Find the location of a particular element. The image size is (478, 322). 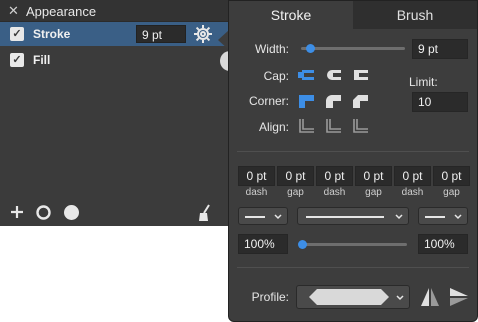

width-slider is located at coordinates (353, 48).